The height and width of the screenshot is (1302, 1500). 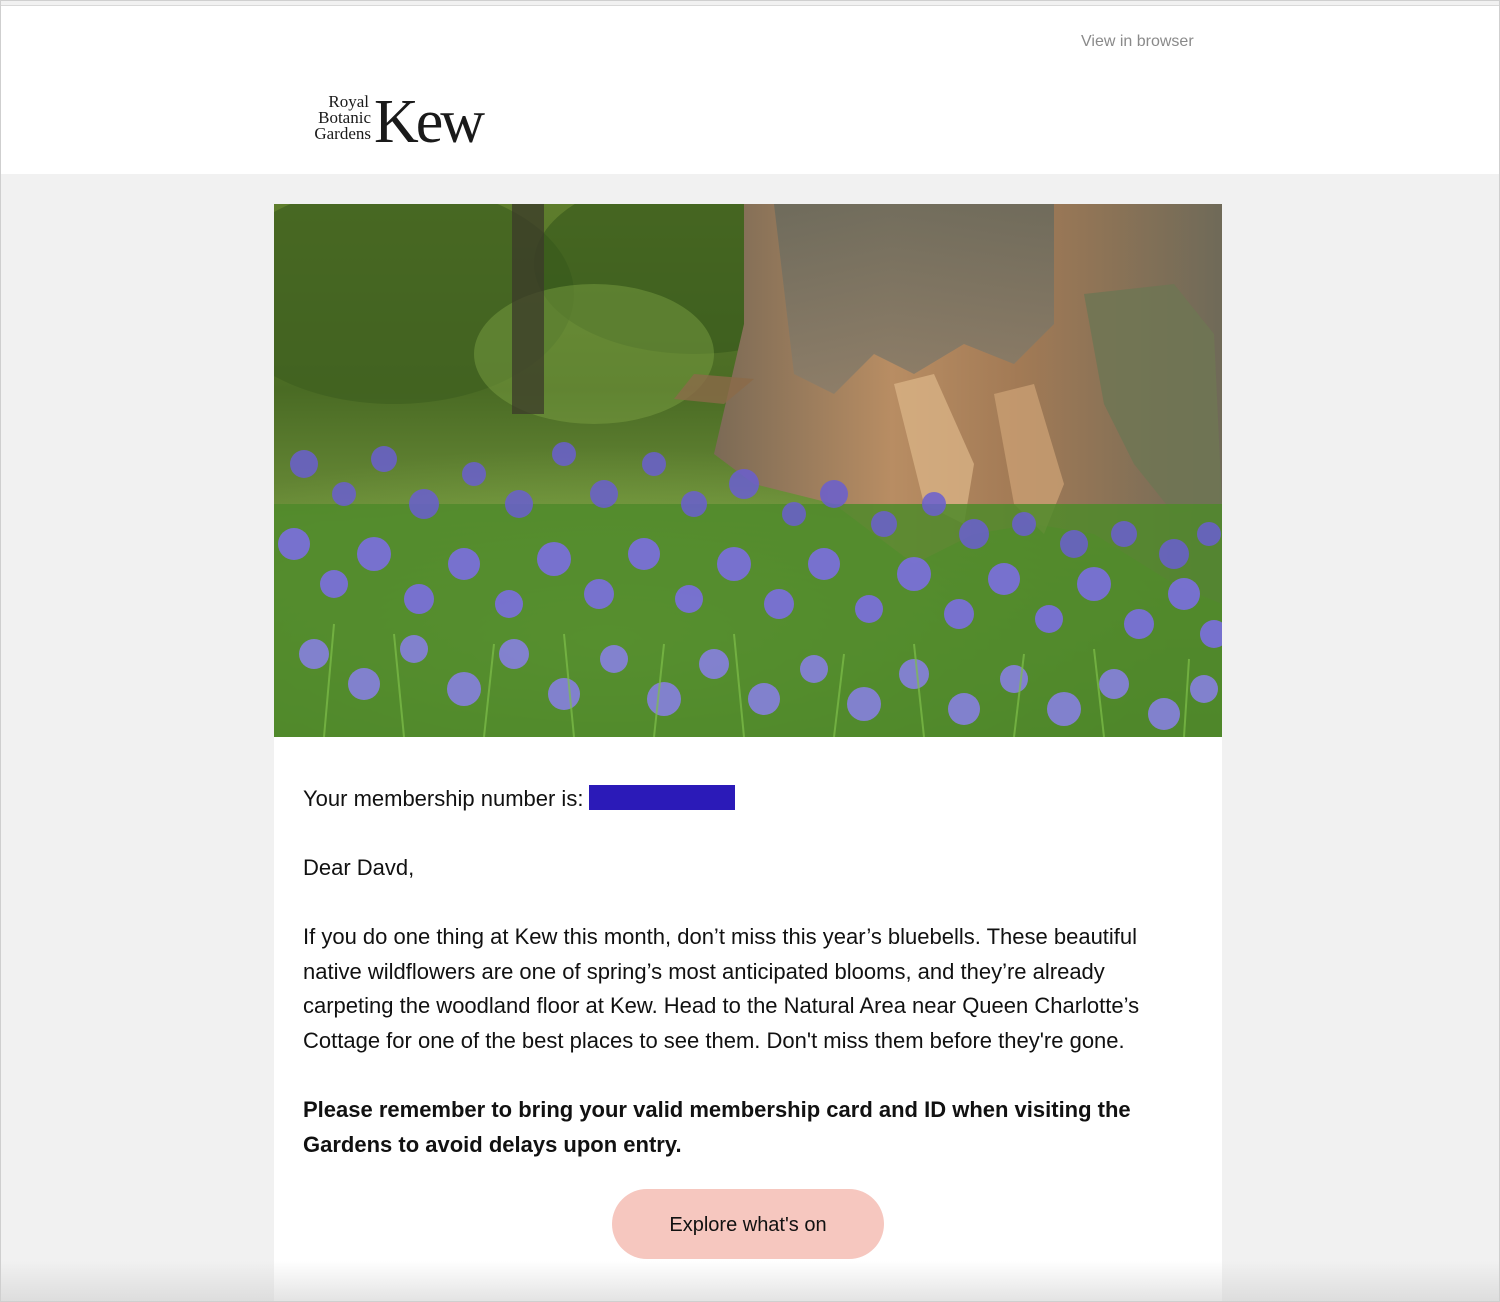 What do you see at coordinates (443, 798) in the screenshot?
I see `membership-label: Your membership number is:` at bounding box center [443, 798].